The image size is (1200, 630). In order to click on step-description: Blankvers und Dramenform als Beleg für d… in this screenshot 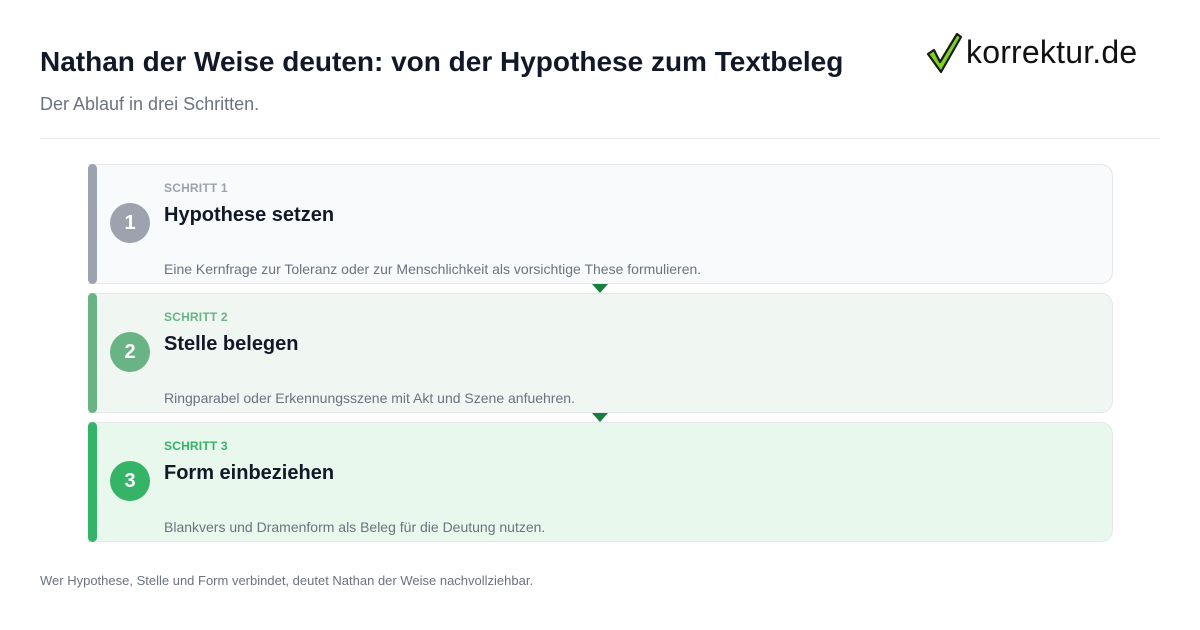, I will do `click(355, 527)`.